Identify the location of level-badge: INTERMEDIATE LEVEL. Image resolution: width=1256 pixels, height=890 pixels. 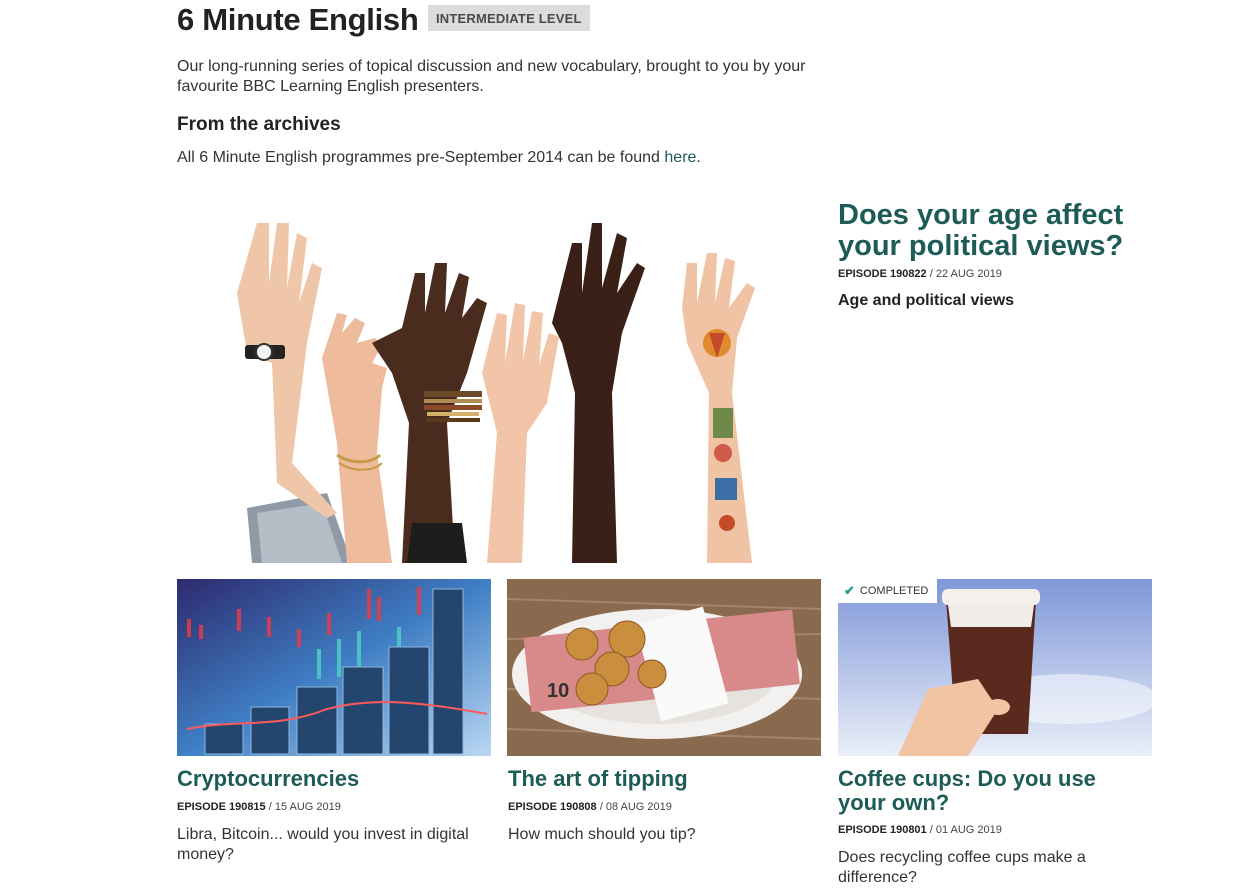
(509, 18).